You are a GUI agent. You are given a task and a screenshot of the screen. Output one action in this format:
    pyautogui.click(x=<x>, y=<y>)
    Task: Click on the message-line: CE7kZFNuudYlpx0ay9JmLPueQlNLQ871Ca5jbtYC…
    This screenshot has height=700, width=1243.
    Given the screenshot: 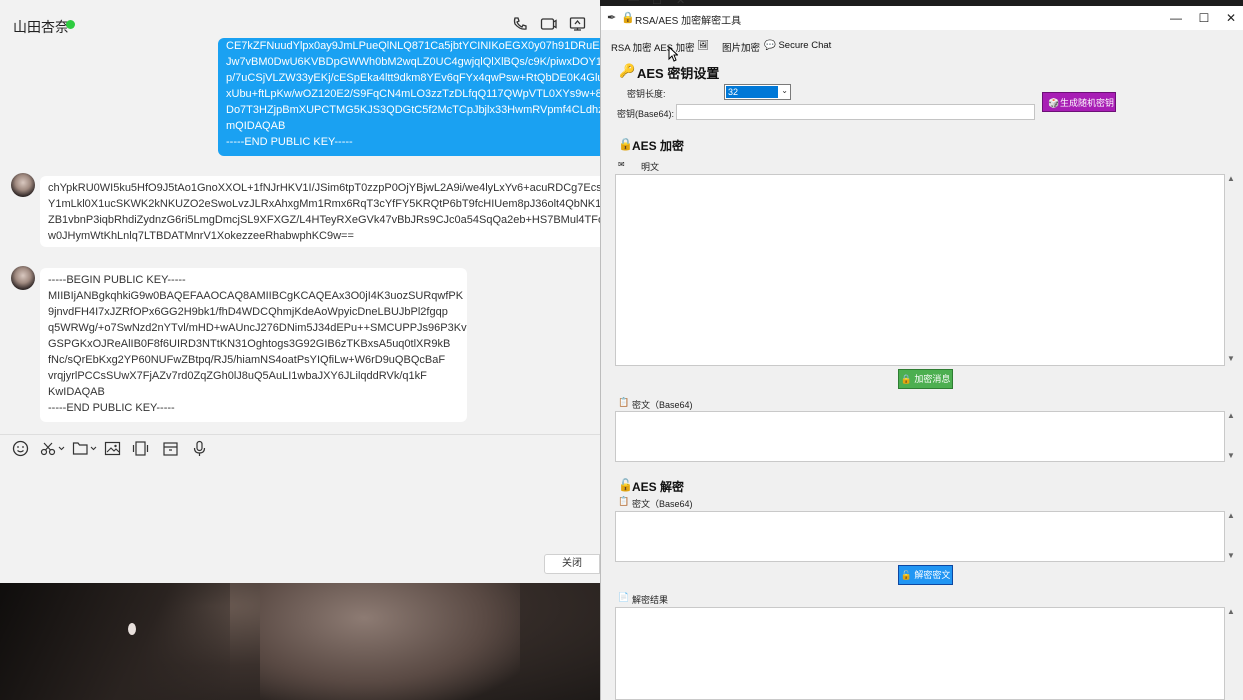 What is the action you would take?
    pyautogui.click(x=413, y=46)
    